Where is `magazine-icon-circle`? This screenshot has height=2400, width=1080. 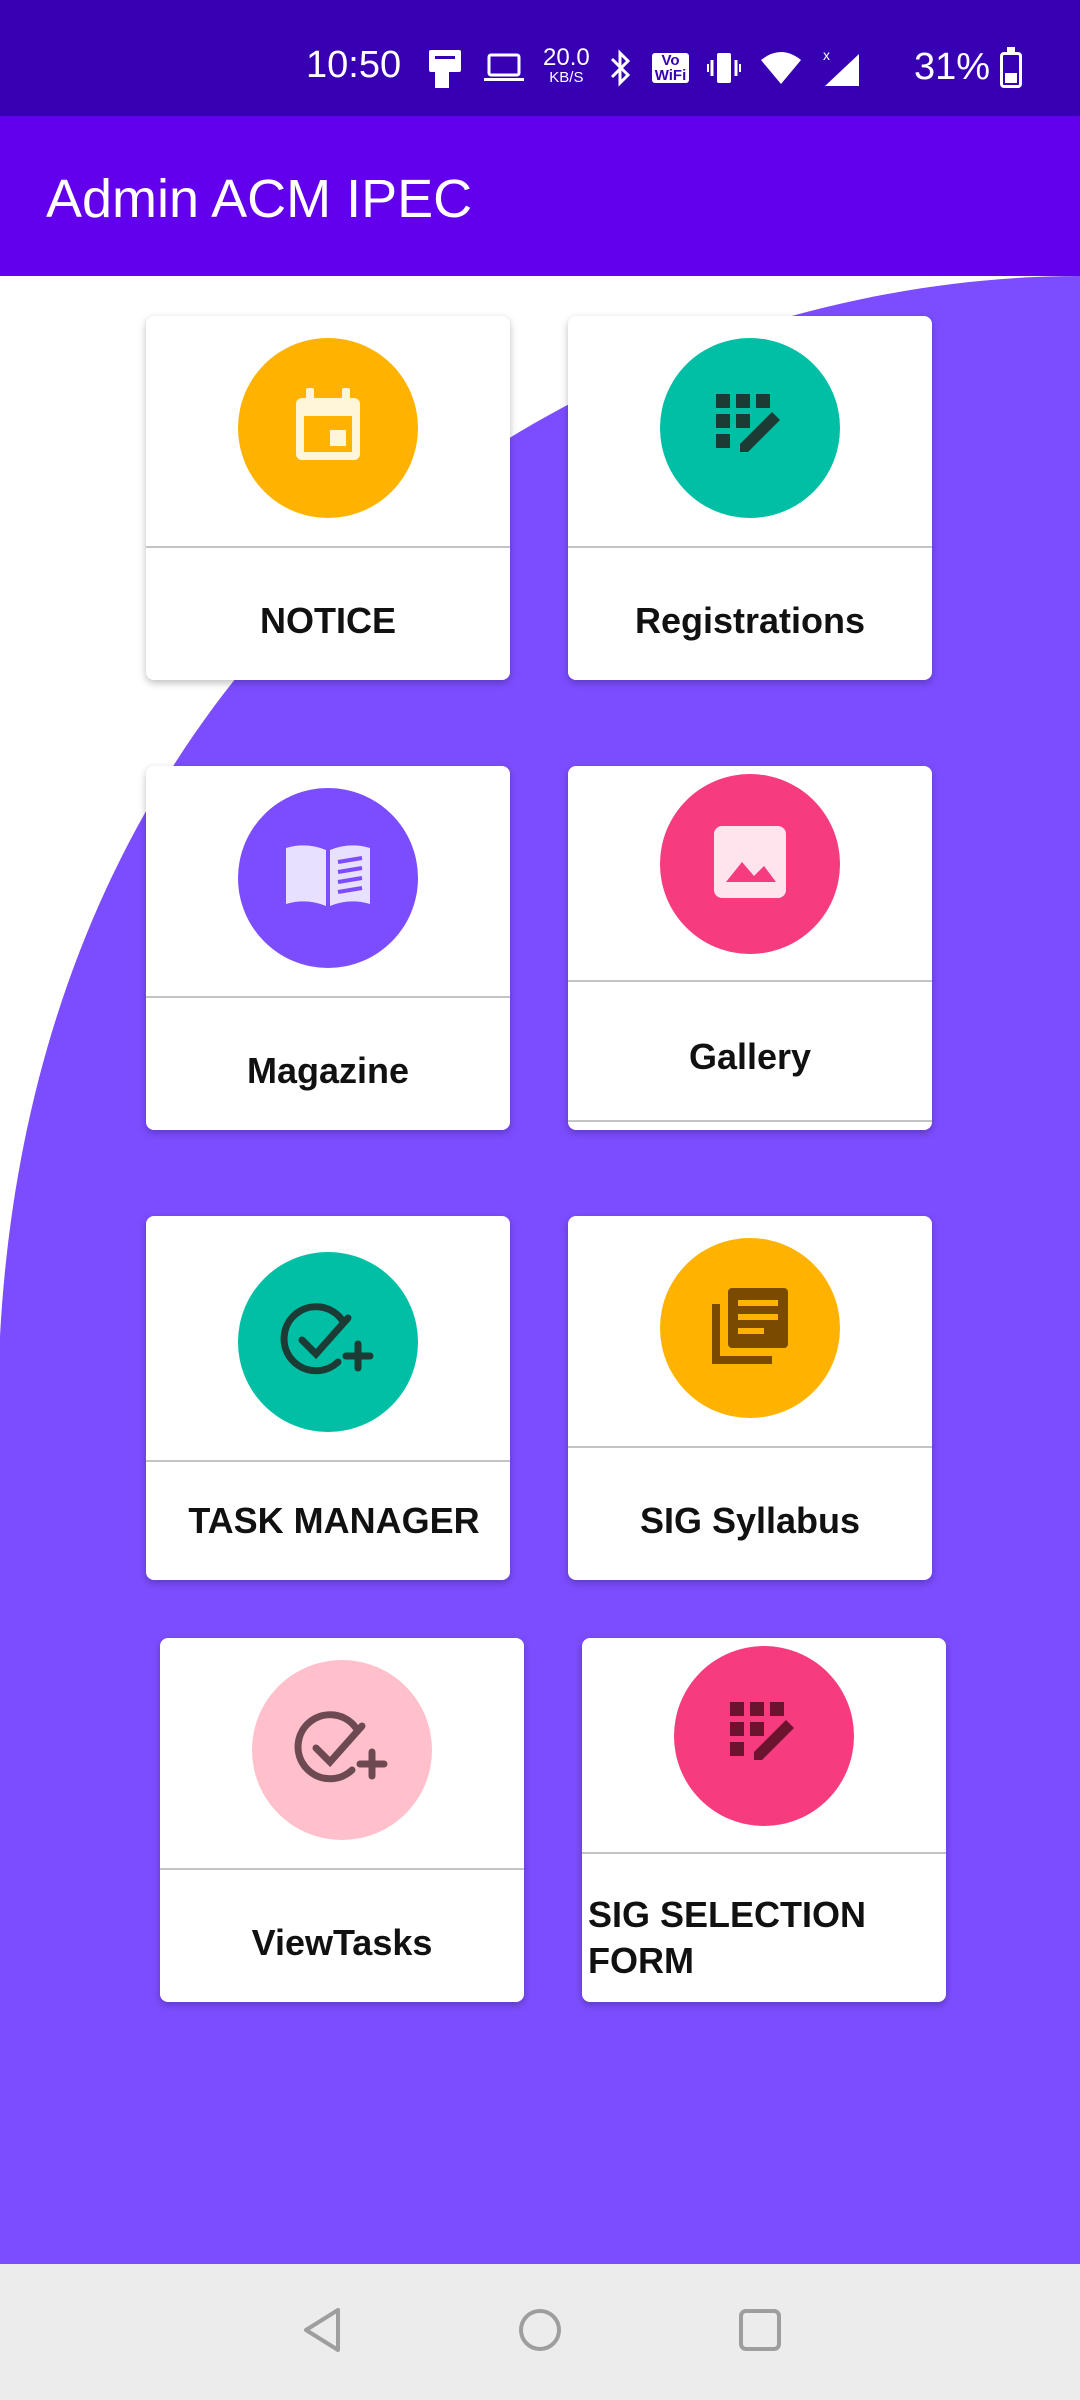 magazine-icon-circle is located at coordinates (328, 878).